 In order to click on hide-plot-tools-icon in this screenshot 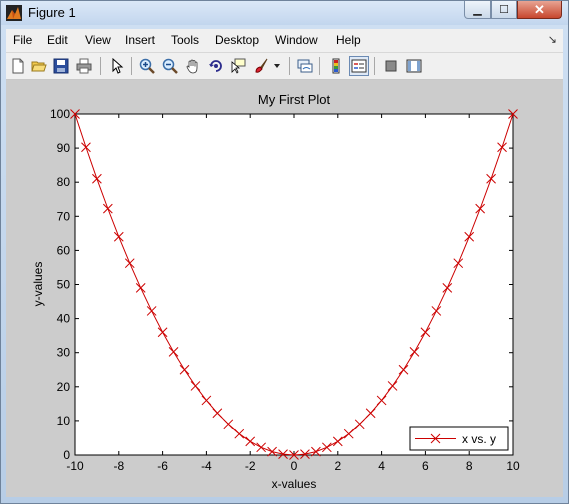, I will do `click(391, 66)`.